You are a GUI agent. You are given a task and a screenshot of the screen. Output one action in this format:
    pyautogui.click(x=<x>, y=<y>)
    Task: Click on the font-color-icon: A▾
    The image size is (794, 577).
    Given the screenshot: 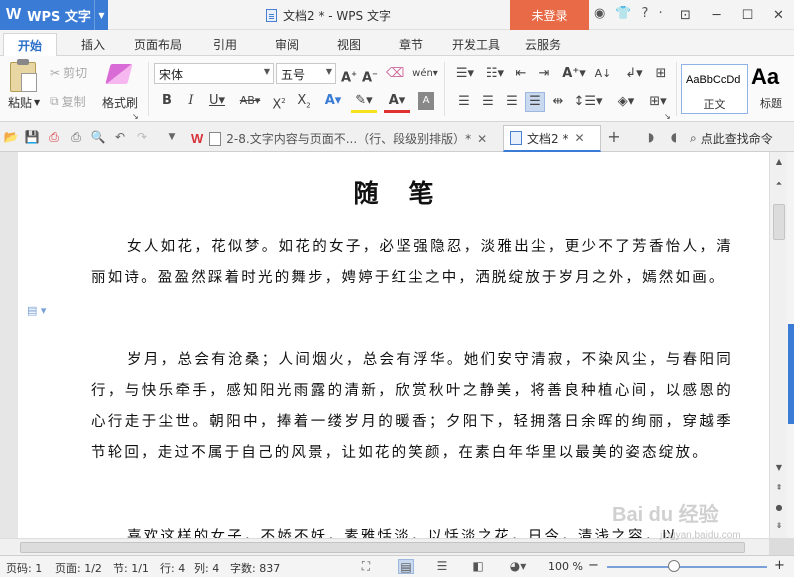 What is the action you would take?
    pyautogui.click(x=397, y=102)
    